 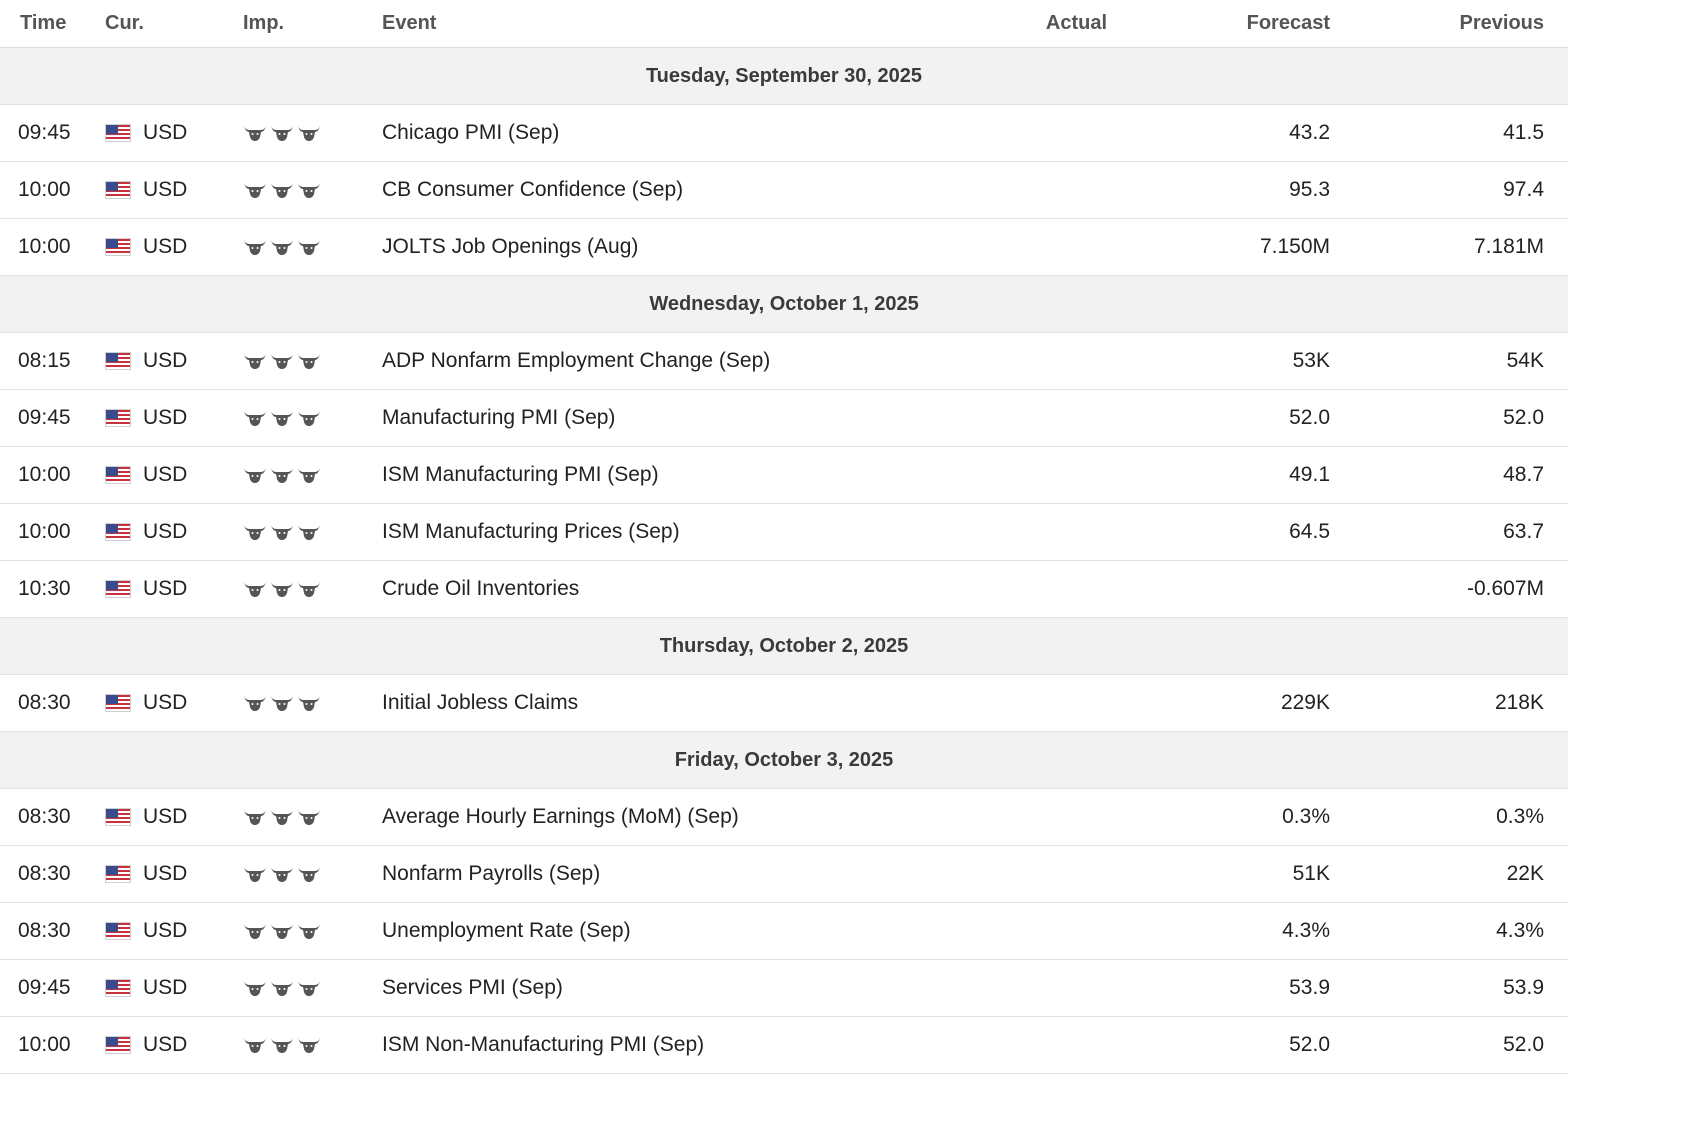 I want to click on event-name: Crude Oil Inventories, so click(x=687, y=589).